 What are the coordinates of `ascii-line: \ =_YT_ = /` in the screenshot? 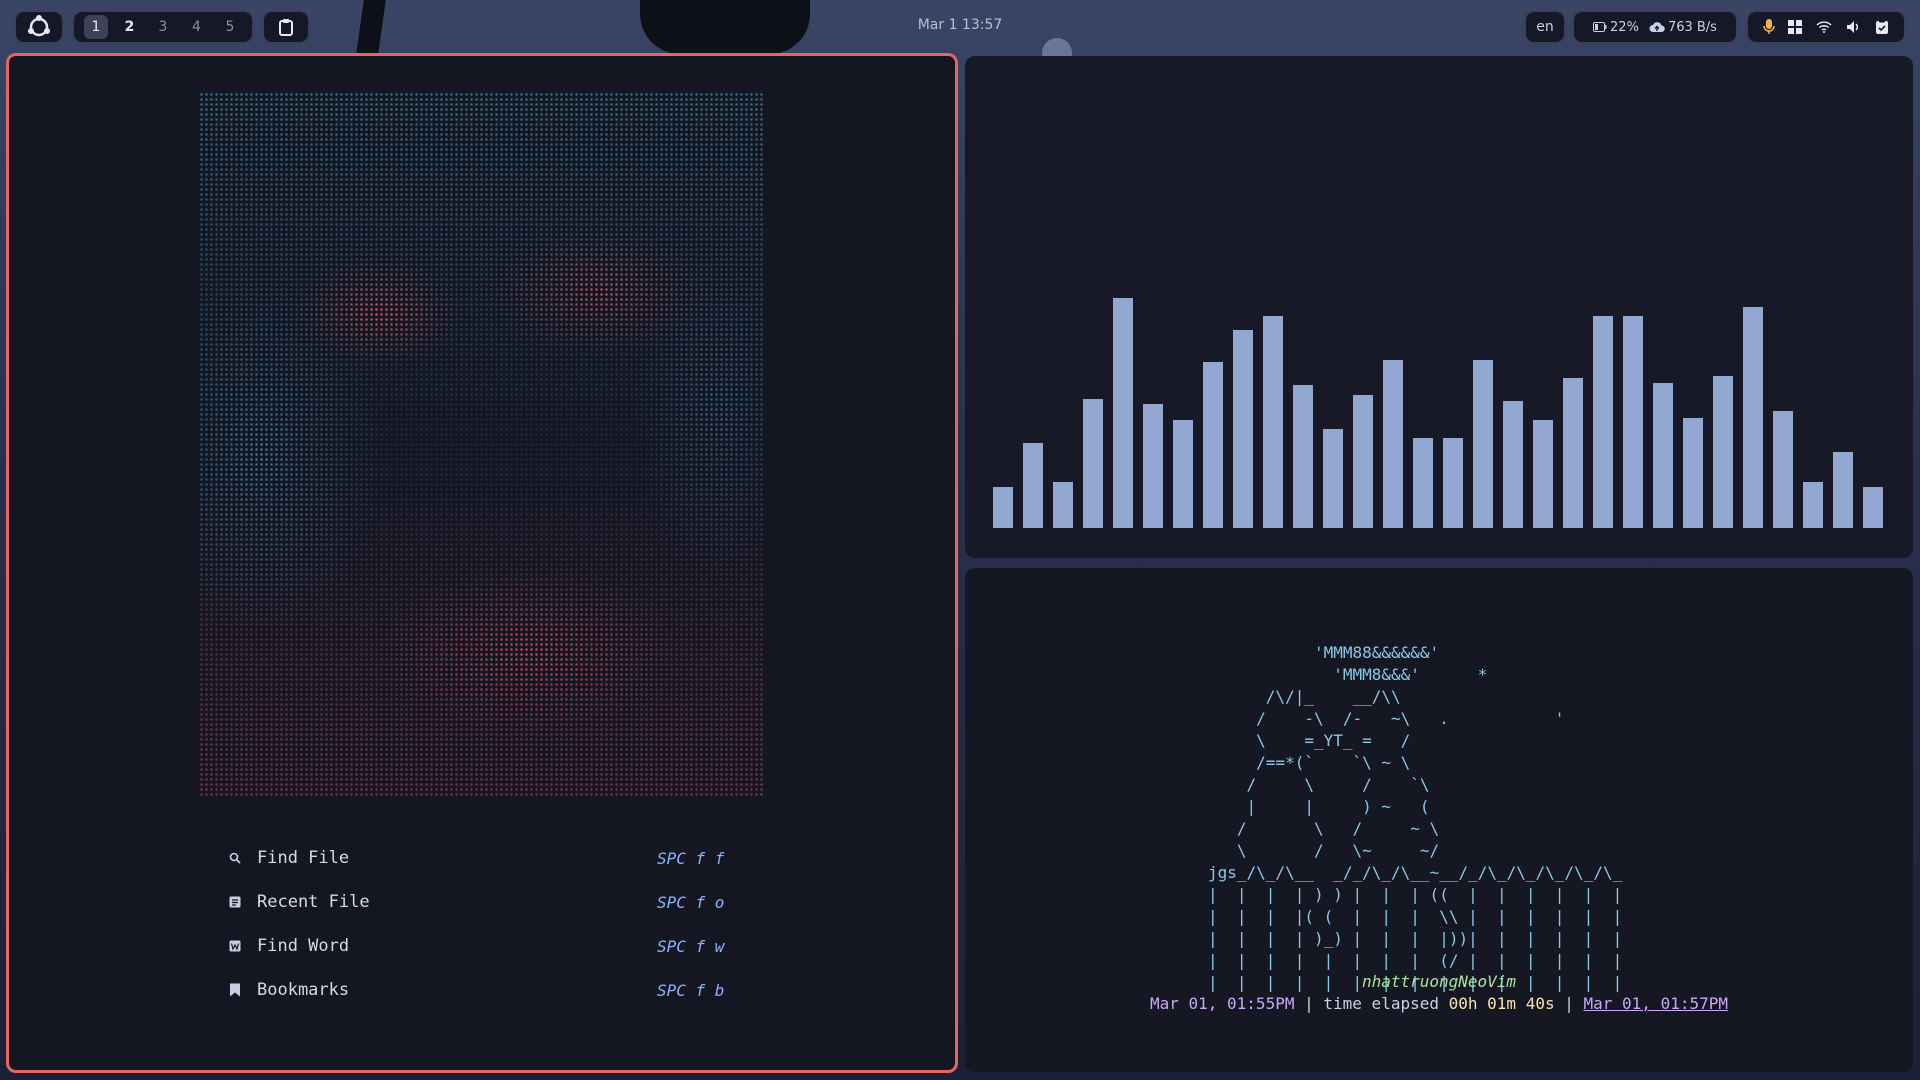 It's located at (1309, 740).